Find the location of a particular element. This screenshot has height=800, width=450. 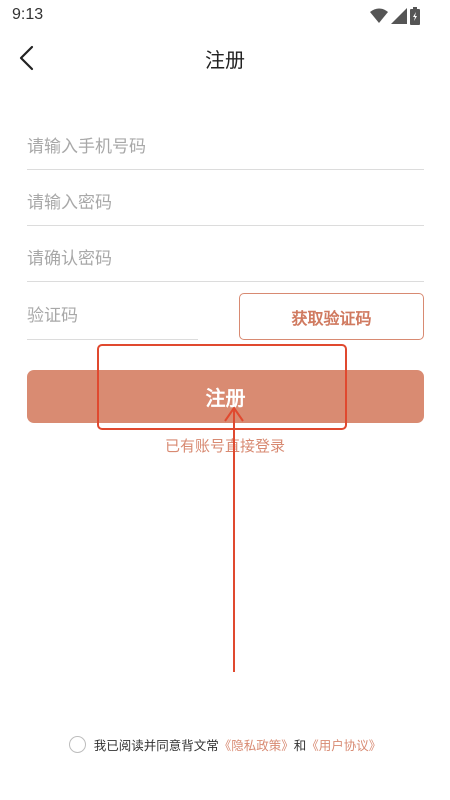

status-icons is located at coordinates (395, 16).